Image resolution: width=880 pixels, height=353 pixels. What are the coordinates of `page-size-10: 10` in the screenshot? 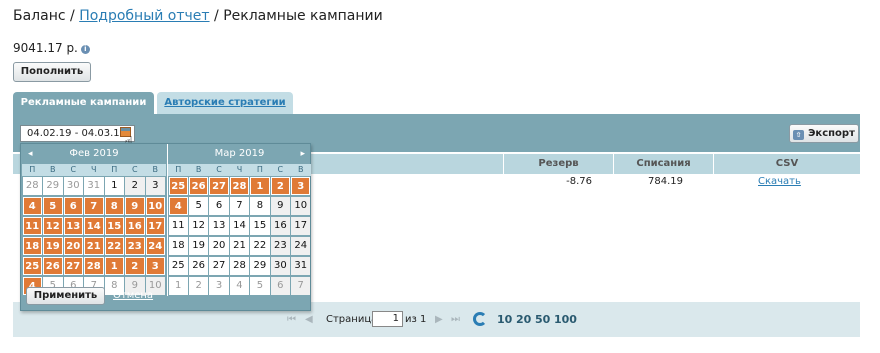 It's located at (504, 319).